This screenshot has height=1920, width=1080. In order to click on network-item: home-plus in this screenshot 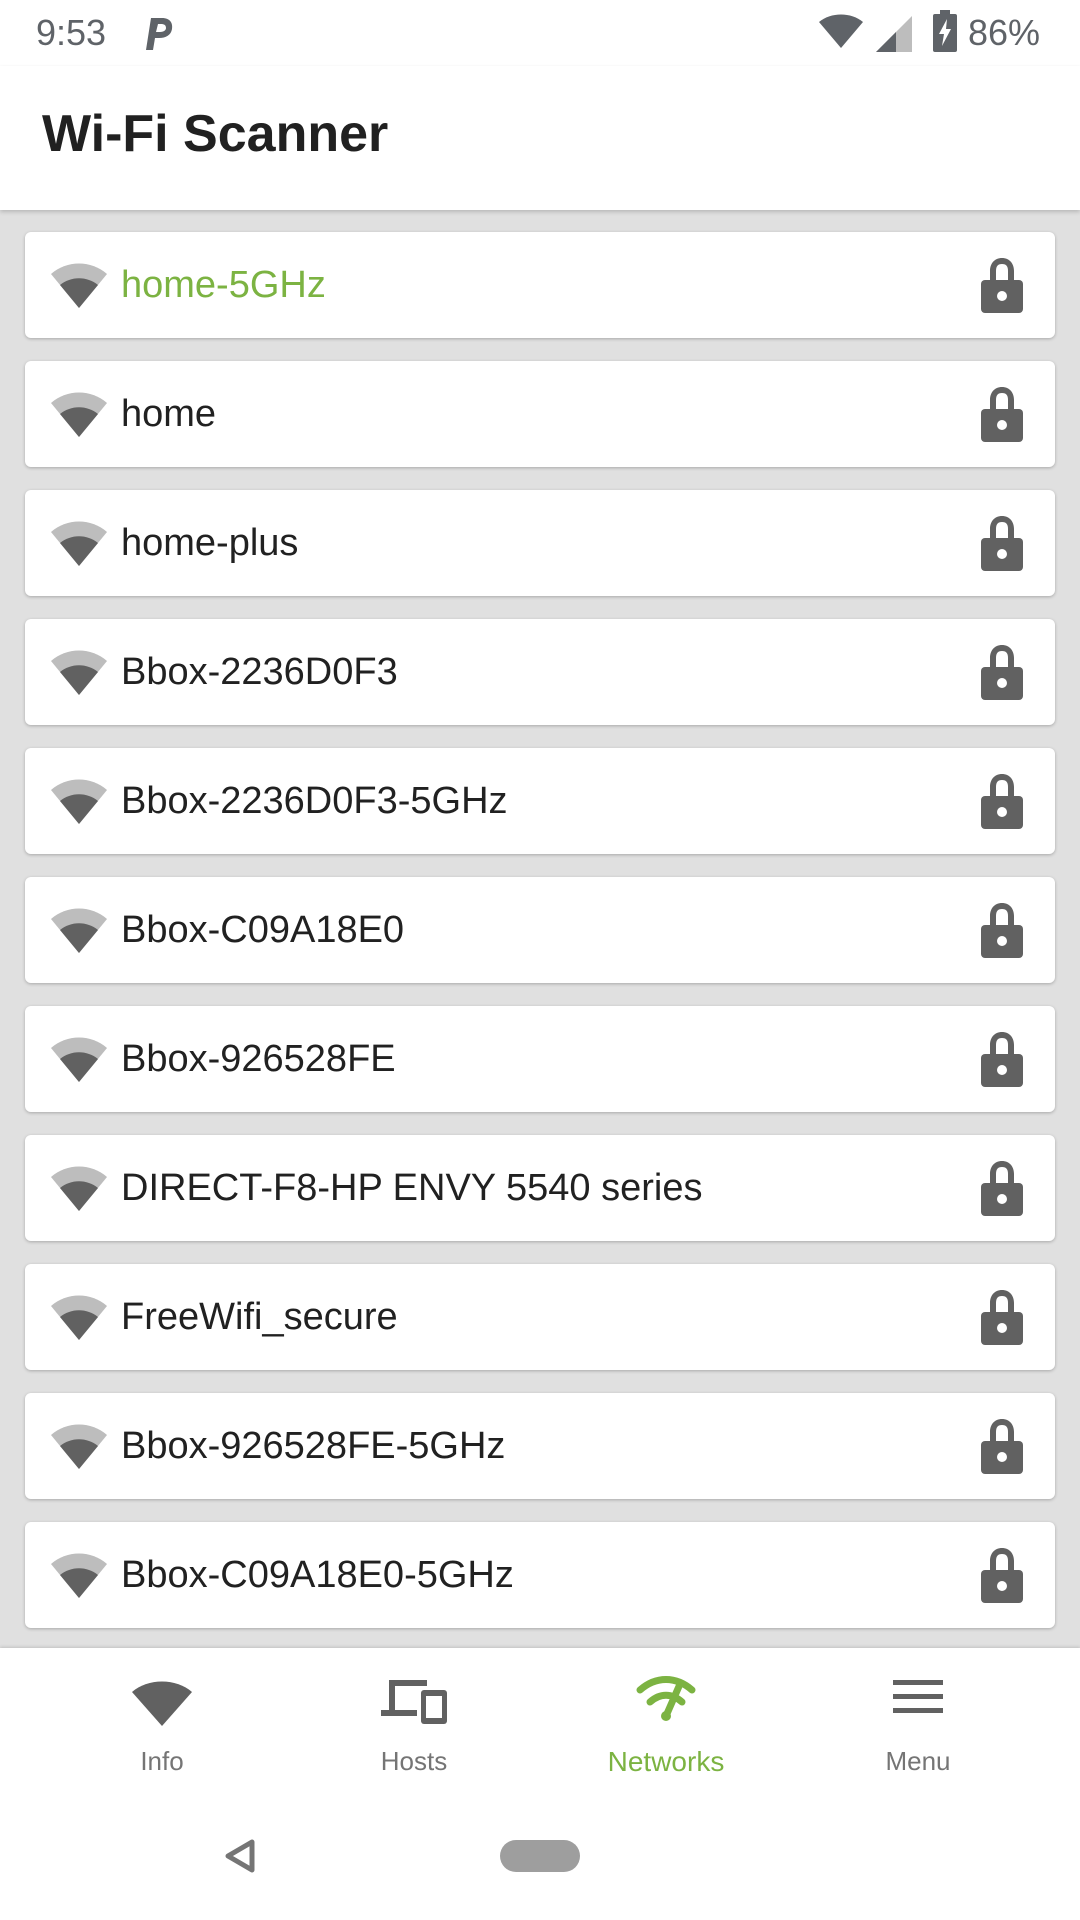, I will do `click(540, 543)`.